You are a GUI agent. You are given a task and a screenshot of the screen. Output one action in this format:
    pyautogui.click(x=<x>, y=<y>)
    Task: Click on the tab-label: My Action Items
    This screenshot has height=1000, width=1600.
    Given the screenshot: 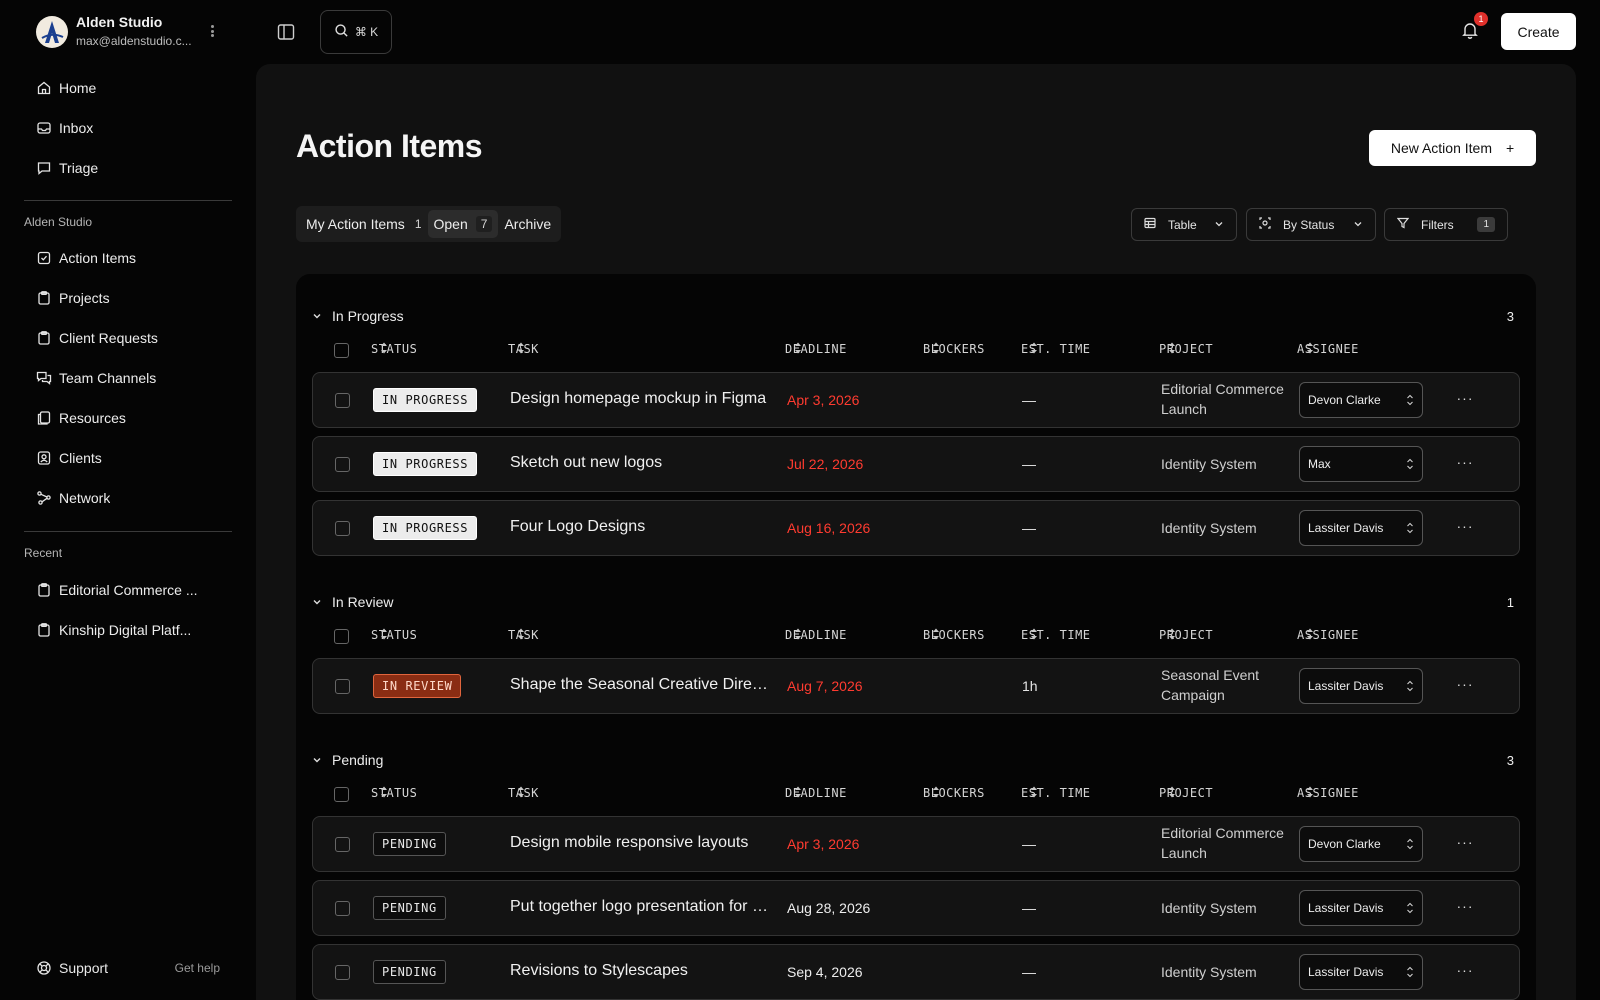 What is the action you would take?
    pyautogui.click(x=355, y=224)
    